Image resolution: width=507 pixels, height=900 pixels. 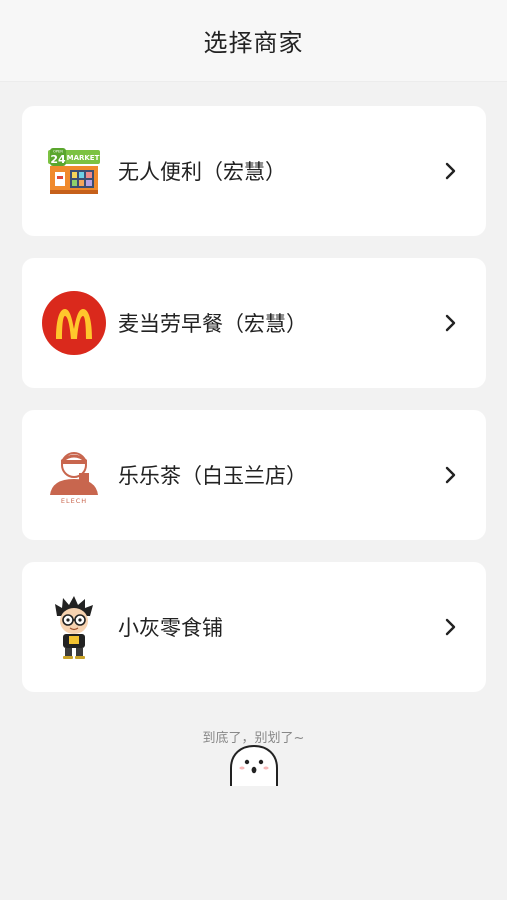 What do you see at coordinates (74, 171) in the screenshot?
I see `market-24-store-icon: 24 OPEN MARKET` at bounding box center [74, 171].